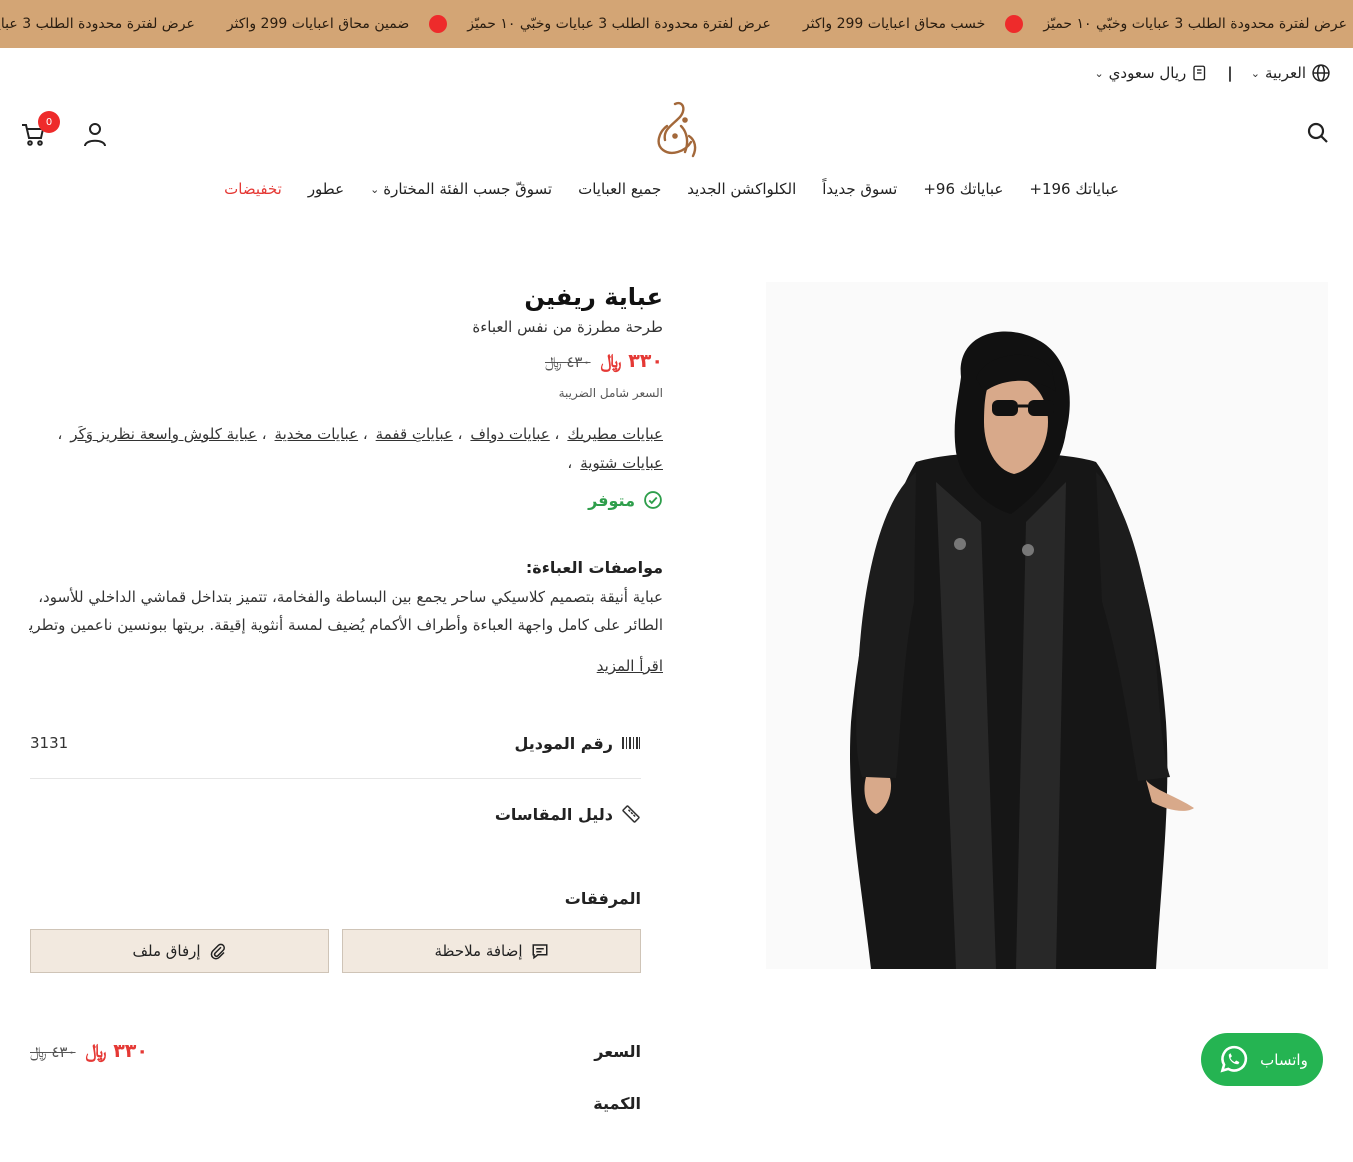 The image size is (1353, 1162). I want to click on nav-item-sale: تخفيضات, so click(253, 189).